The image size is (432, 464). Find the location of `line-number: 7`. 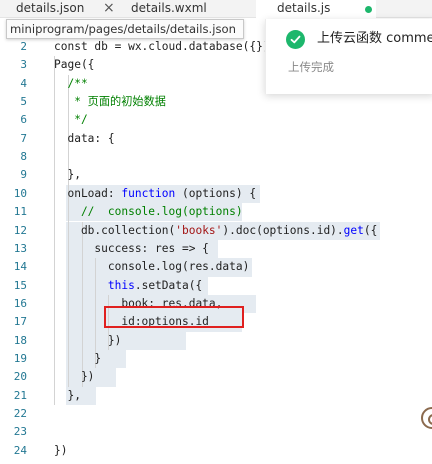

line-number: 7 is located at coordinates (23, 138).